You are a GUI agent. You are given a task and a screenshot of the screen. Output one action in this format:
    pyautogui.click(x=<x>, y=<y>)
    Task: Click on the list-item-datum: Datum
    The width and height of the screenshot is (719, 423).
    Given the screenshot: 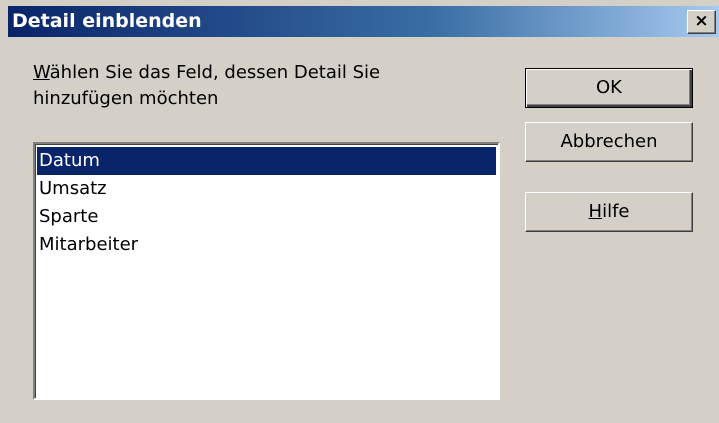 What is the action you would take?
    pyautogui.click(x=266, y=161)
    